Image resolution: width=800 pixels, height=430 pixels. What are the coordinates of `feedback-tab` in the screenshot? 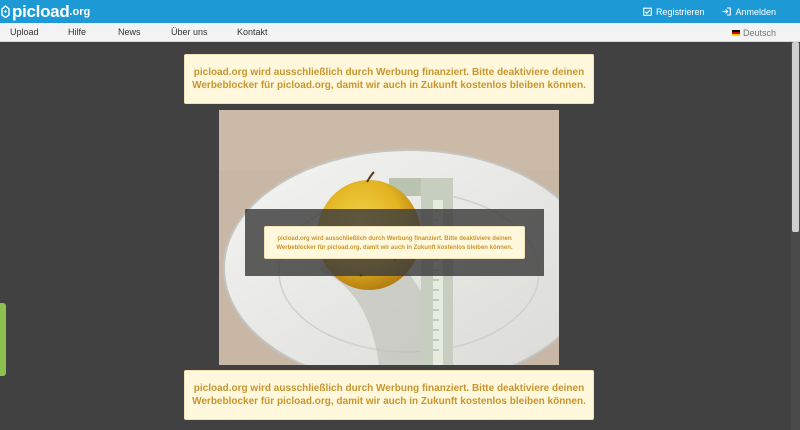 It's located at (3, 339).